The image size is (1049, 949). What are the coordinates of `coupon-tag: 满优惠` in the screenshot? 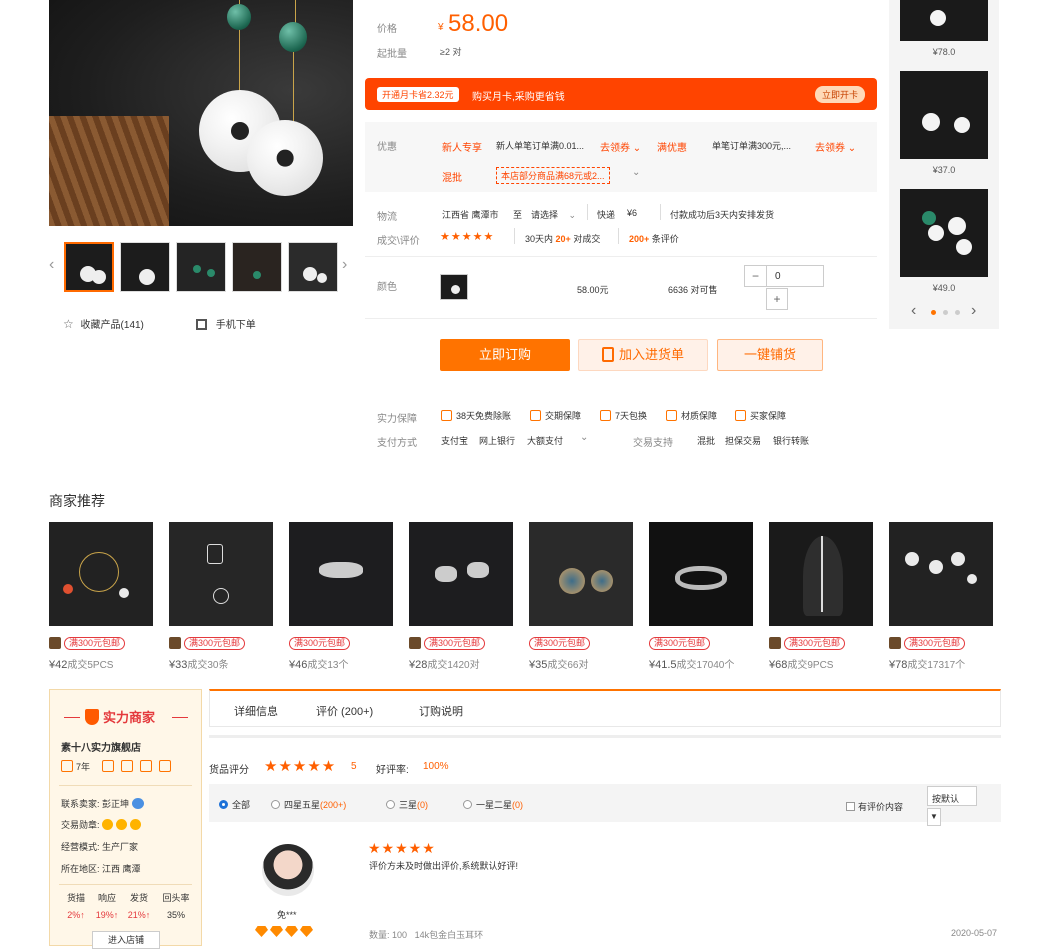 It's located at (672, 148).